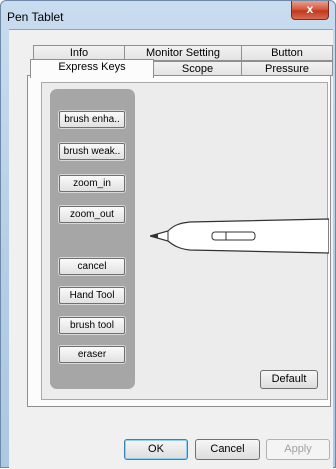 Image resolution: width=336 pixels, height=469 pixels. What do you see at coordinates (239, 236) in the screenshot?
I see `pen-icon` at bounding box center [239, 236].